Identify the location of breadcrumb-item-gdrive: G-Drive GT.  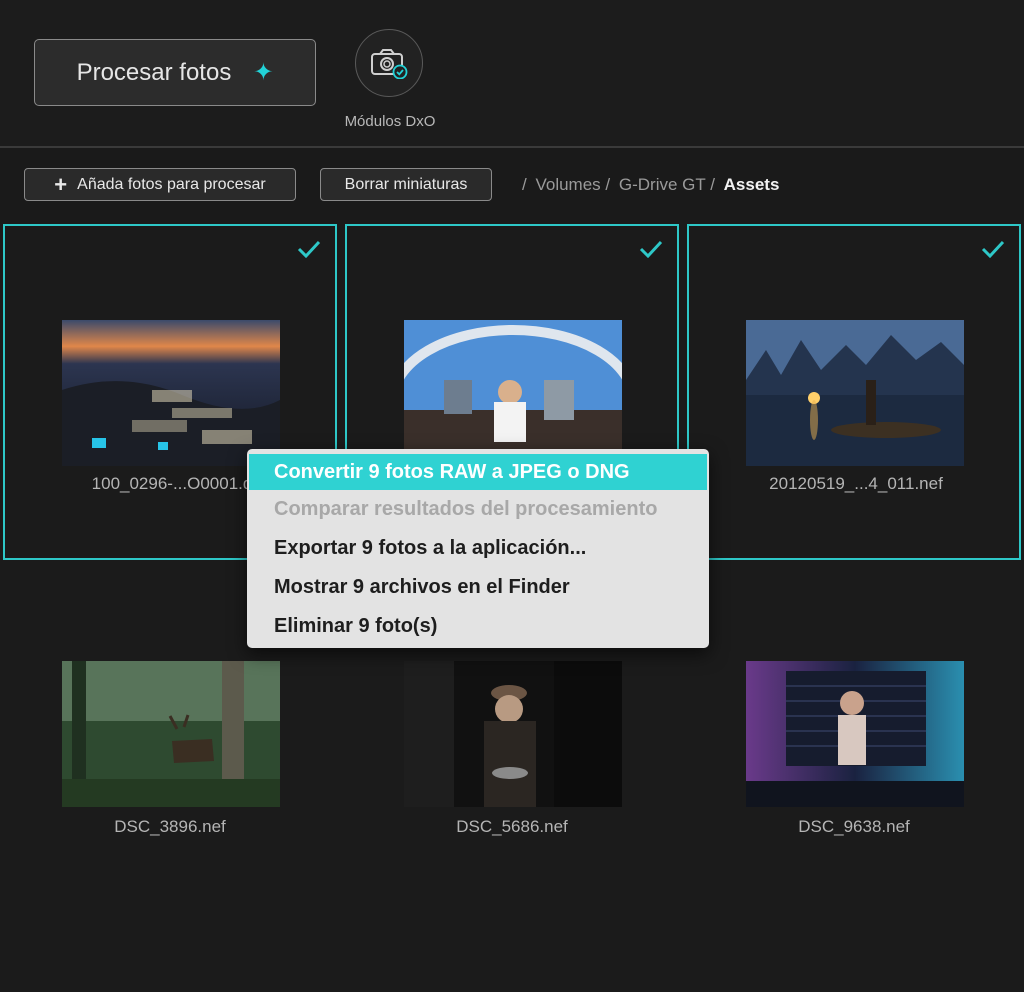
(662, 184).